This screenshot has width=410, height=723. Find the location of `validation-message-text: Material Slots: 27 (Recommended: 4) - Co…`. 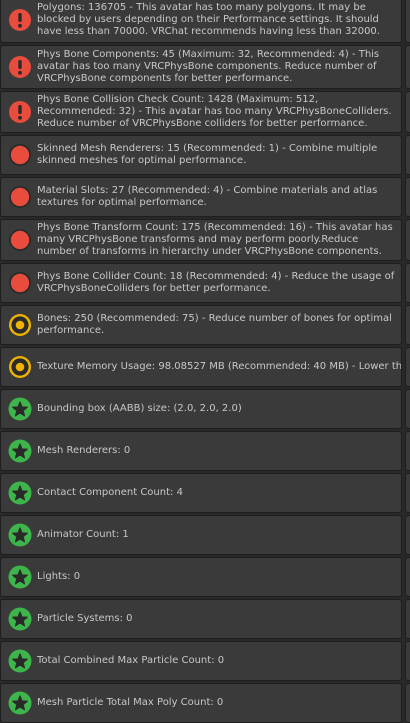

validation-message-text: Material Slots: 27 (Recommended: 4) - Co… is located at coordinates (207, 196).